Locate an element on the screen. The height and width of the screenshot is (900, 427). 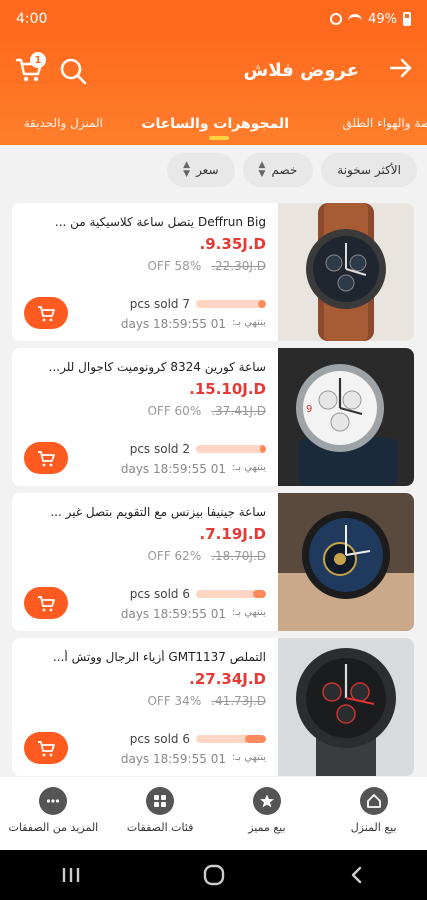
old-price-row: OFF 34% .41.73J.D is located at coordinates (206, 701).